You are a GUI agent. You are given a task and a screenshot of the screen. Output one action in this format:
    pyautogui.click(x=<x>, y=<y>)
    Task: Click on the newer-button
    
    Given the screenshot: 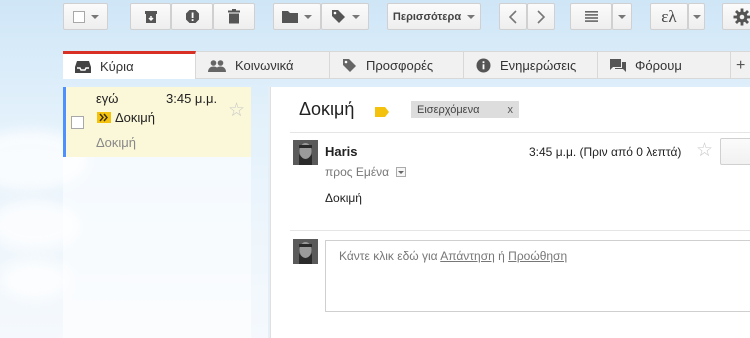 What is the action you would take?
    pyautogui.click(x=513, y=16)
    